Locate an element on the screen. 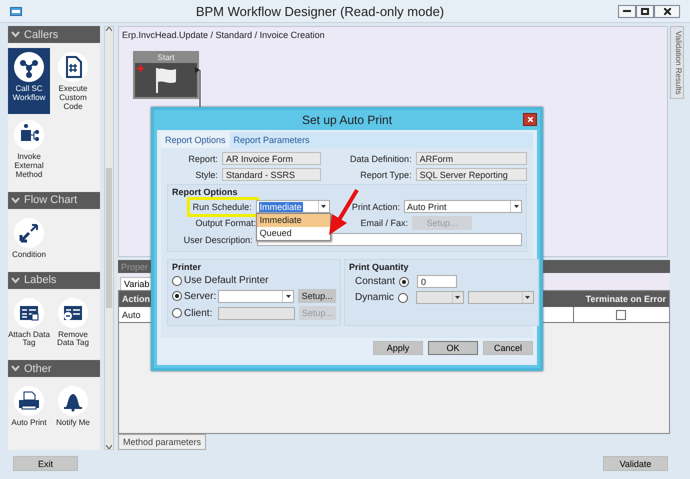  dropdown-option: Queued is located at coordinates (293, 233).